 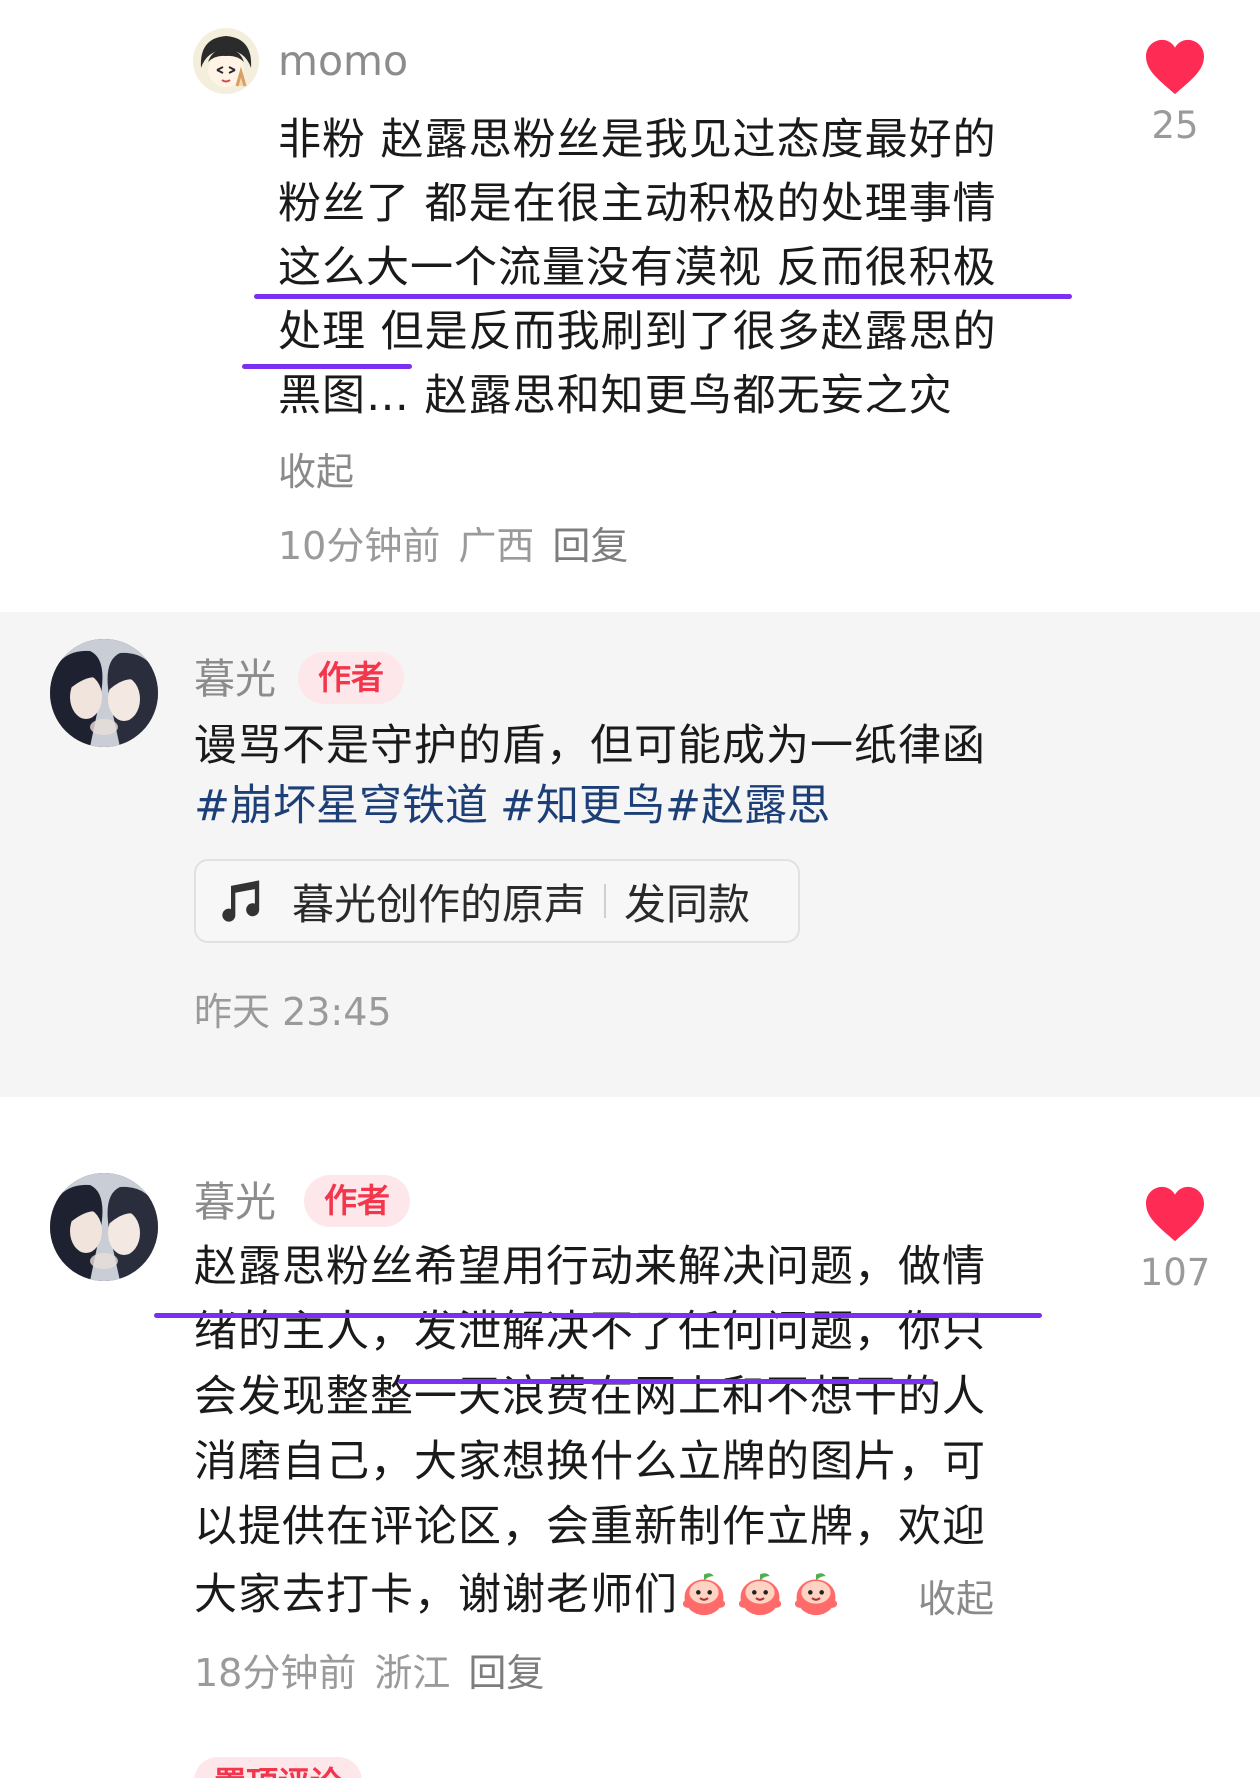 What do you see at coordinates (590, 1267) in the screenshot?
I see `comment-text-line: 赵露思粉丝希望用行动来解决问题，做情` at bounding box center [590, 1267].